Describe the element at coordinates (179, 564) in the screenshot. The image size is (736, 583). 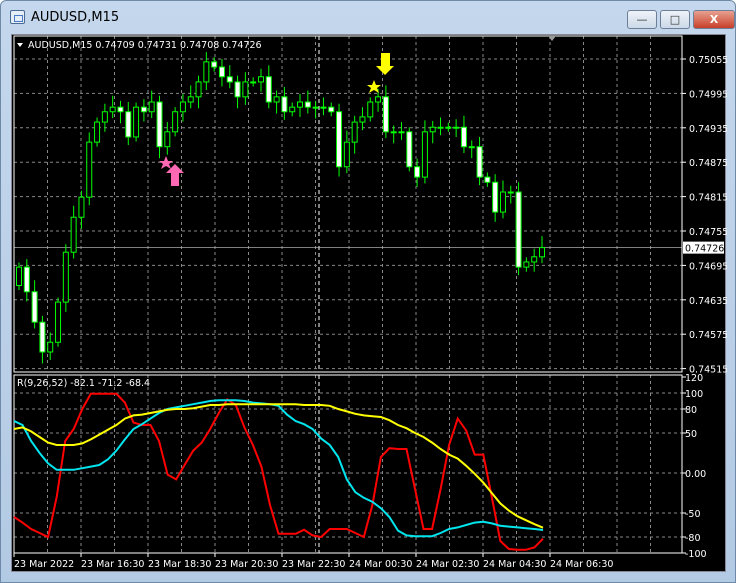
I see `time-label: 23 Mar 18:30` at that location.